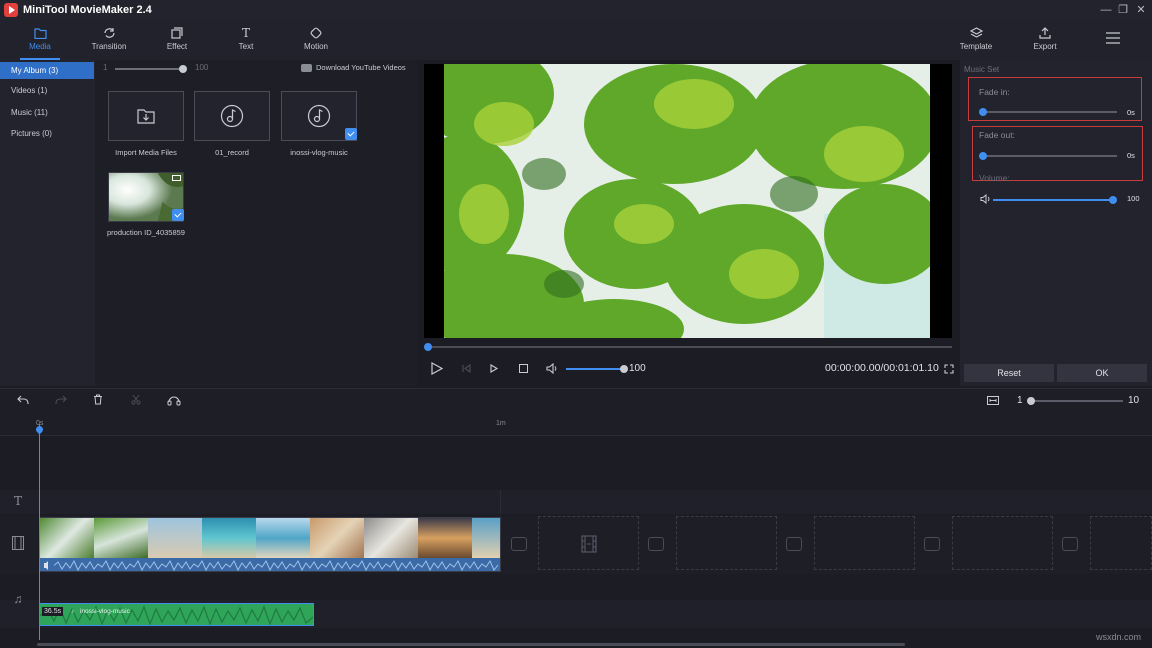  Describe the element at coordinates (246, 46) in the screenshot. I see `tab-text-label: Text` at that location.